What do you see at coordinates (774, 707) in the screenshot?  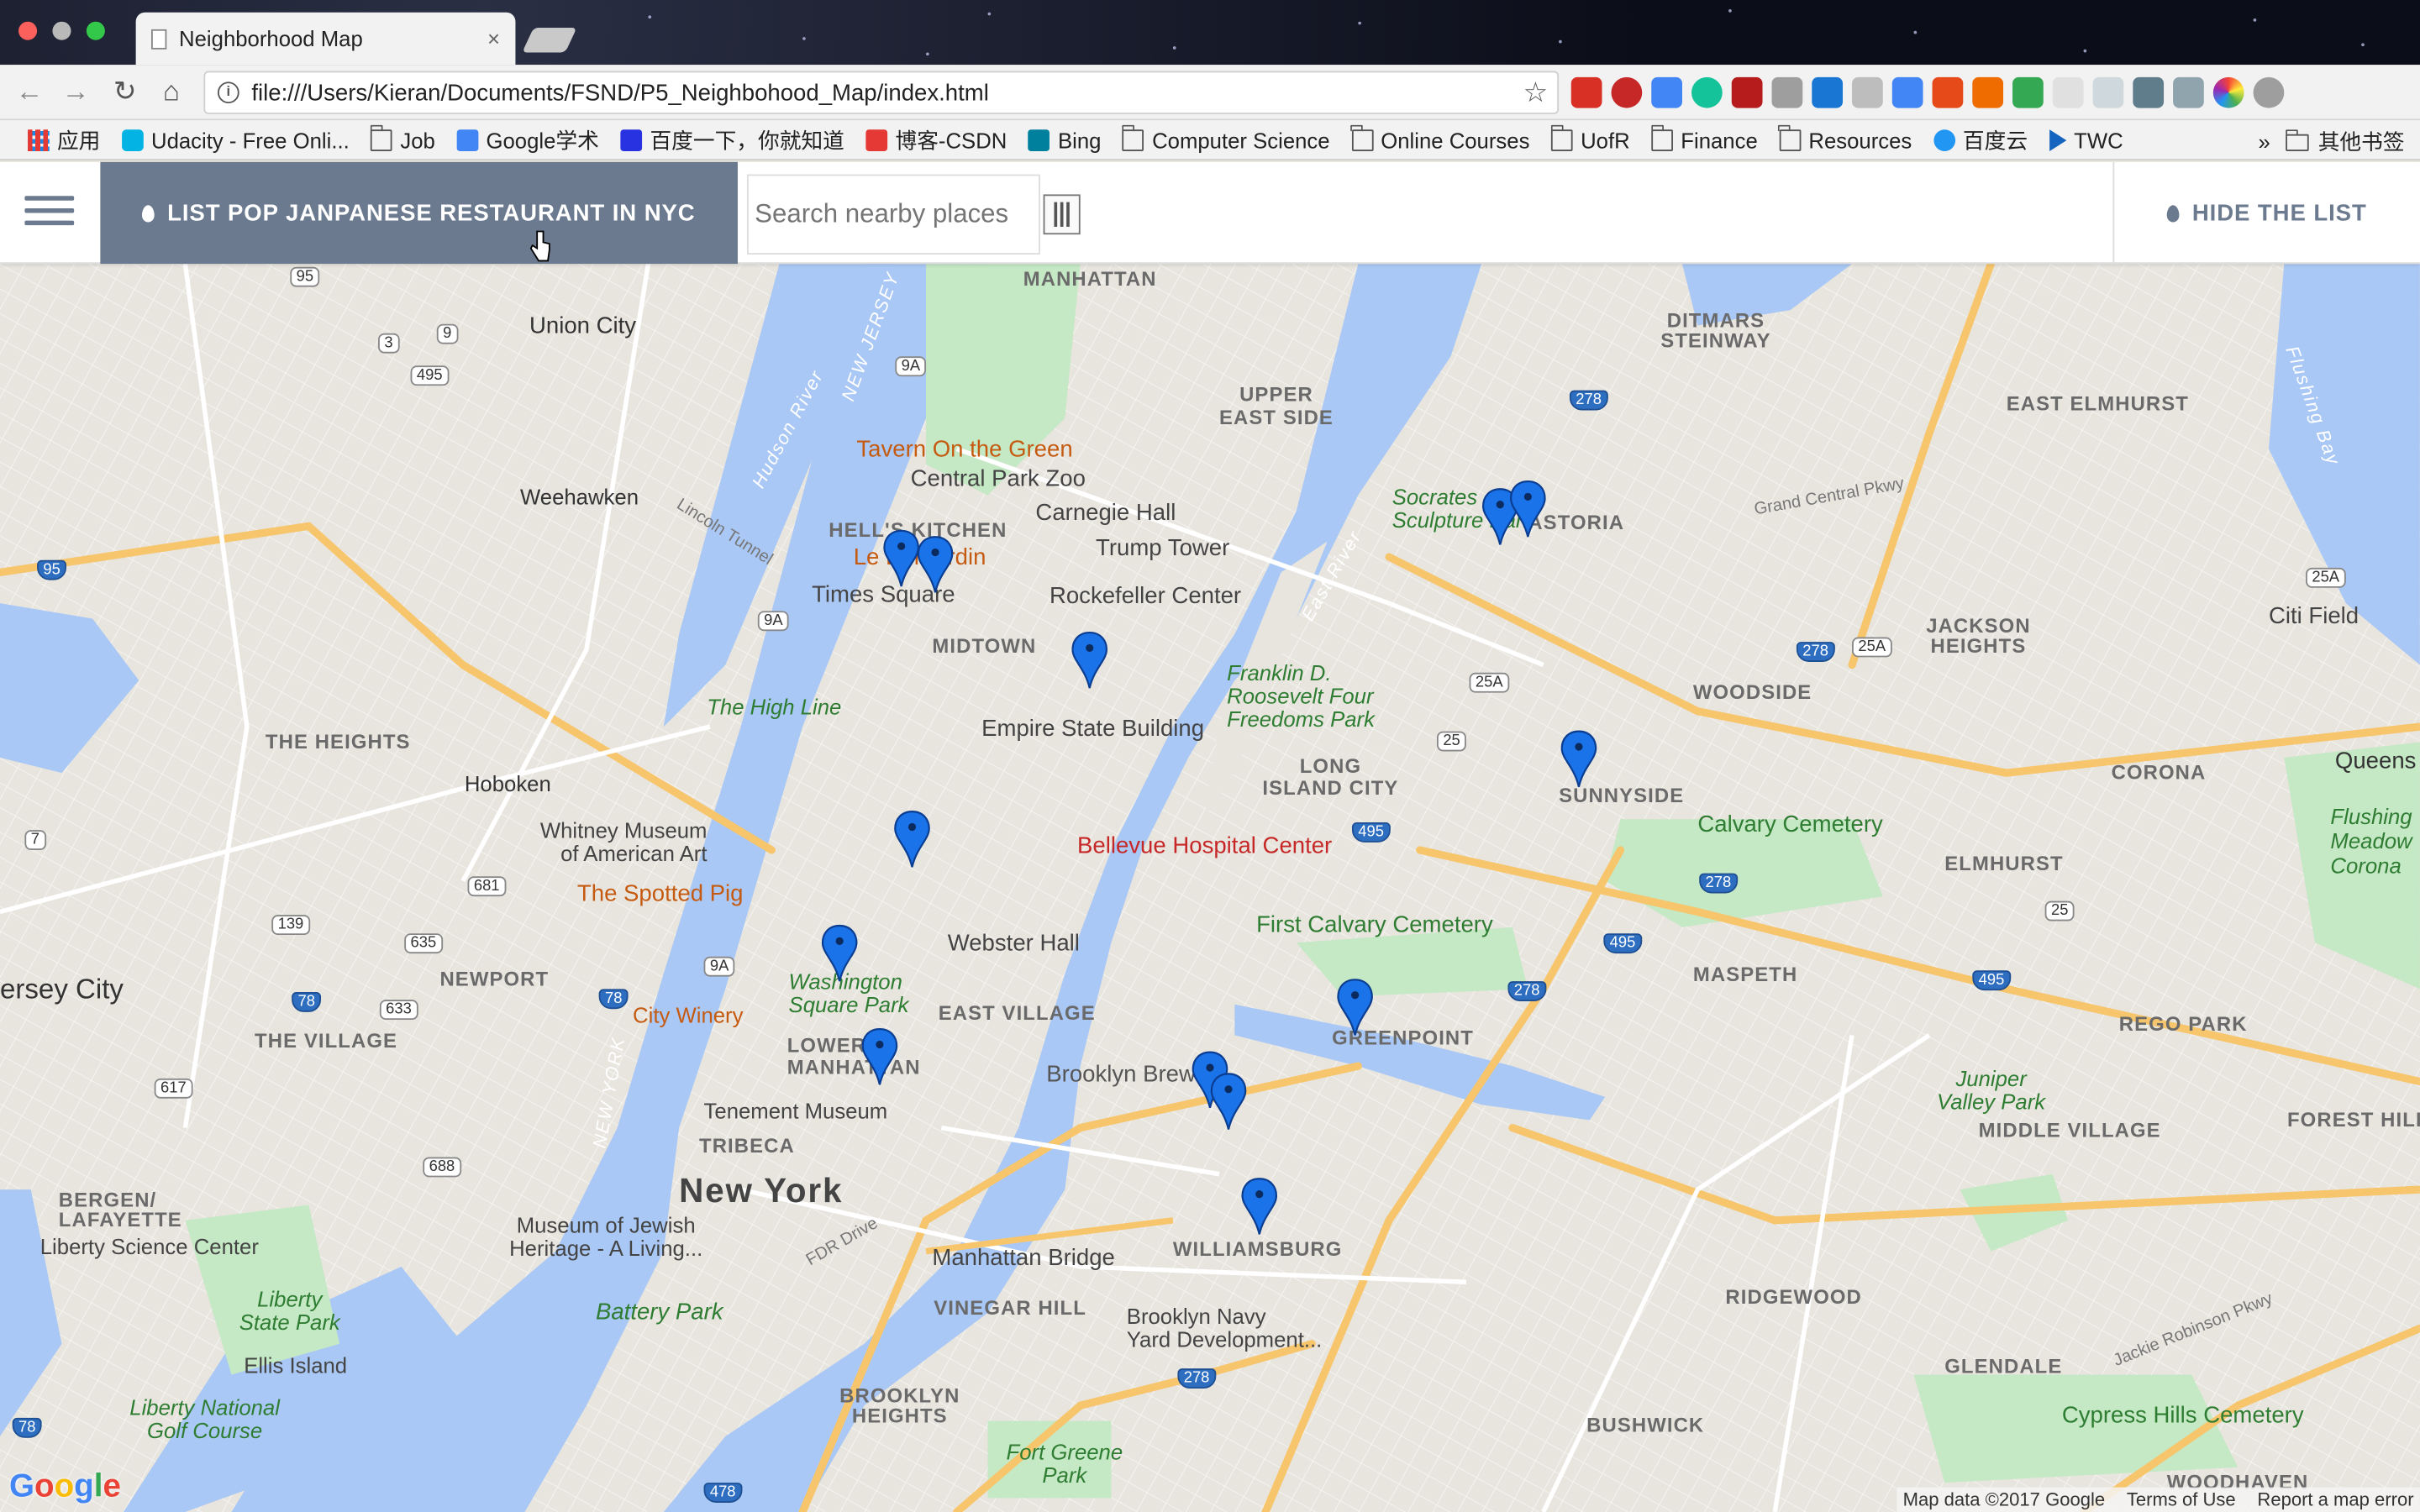 I see `map-poi-high-line: The High Line` at bounding box center [774, 707].